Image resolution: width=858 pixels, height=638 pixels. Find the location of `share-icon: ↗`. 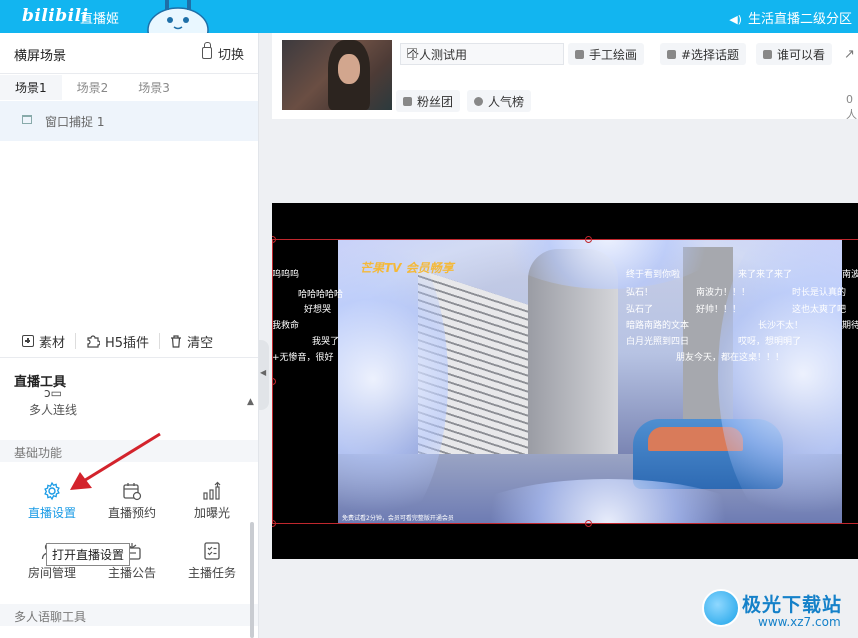

share-icon: ↗ is located at coordinates (849, 54).